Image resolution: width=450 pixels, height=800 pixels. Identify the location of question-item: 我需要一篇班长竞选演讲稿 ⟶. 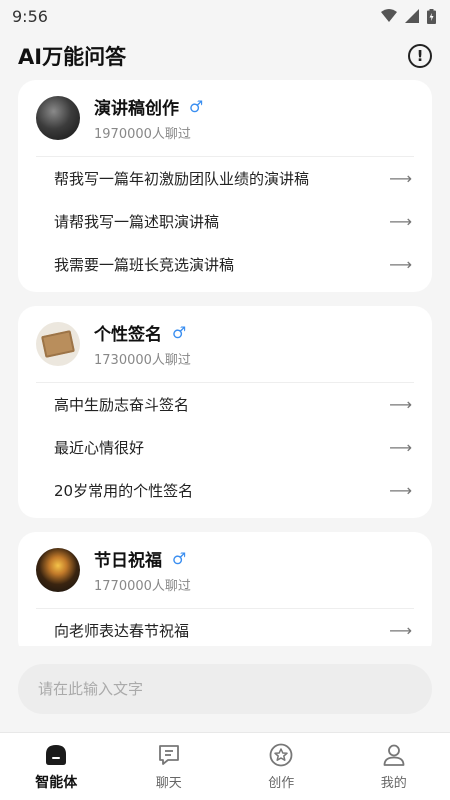
(225, 264).